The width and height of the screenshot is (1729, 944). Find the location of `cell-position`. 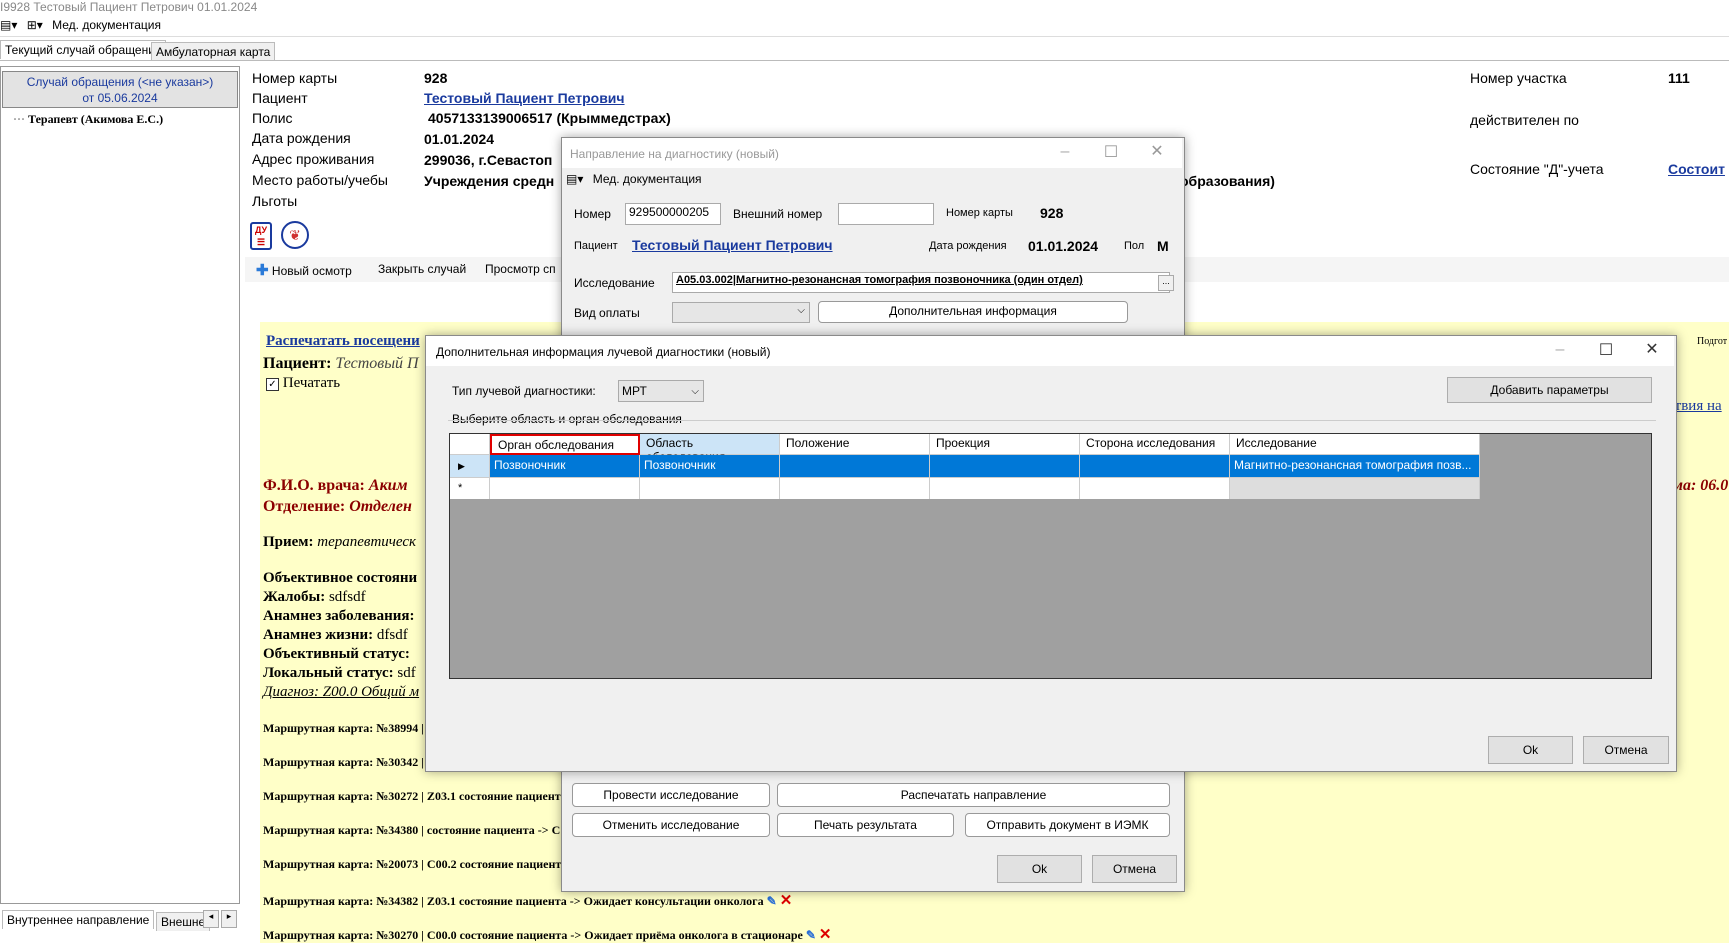

cell-position is located at coordinates (855, 466).